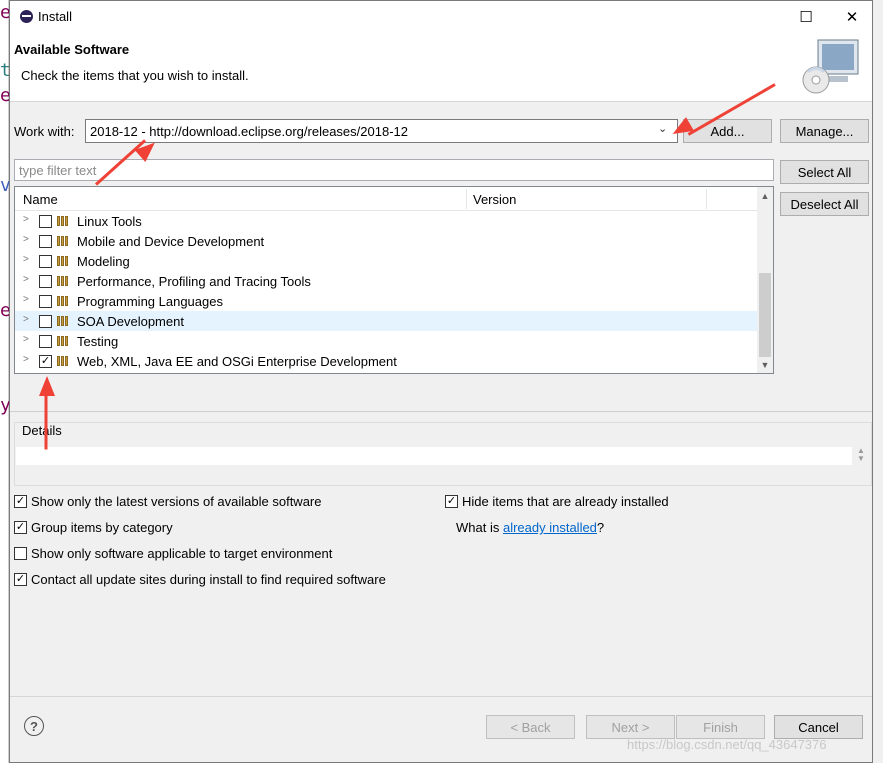 This screenshot has width=883, height=763. Describe the element at coordinates (46, 418) in the screenshot. I see `annotation-arrow` at that location.